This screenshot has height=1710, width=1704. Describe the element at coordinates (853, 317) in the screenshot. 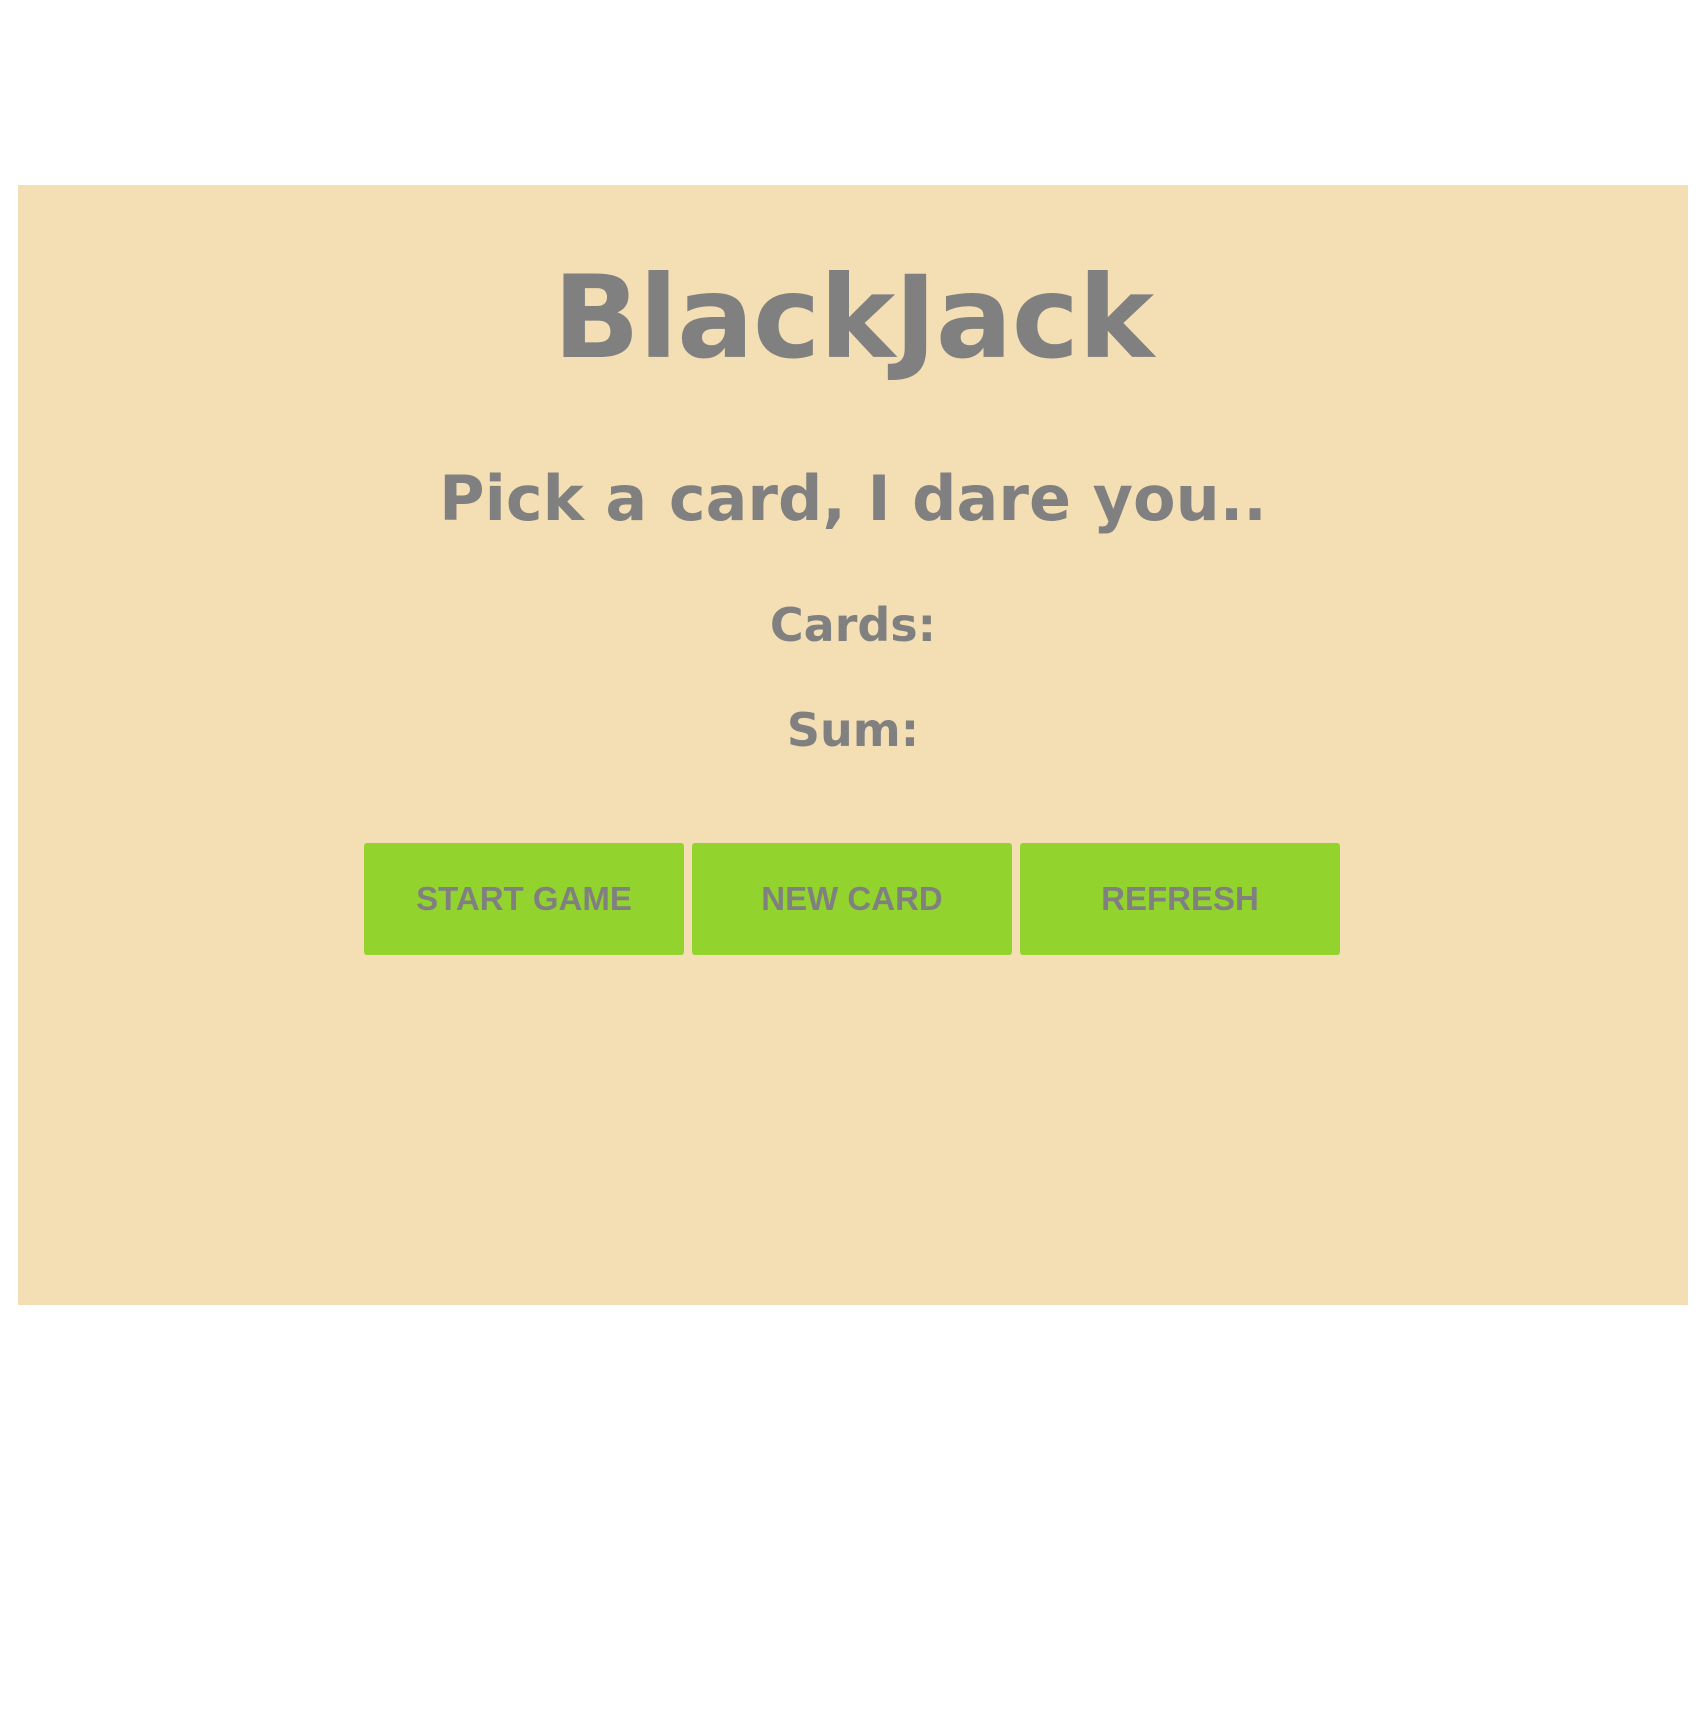

I see `game-title: BlackJack` at that location.